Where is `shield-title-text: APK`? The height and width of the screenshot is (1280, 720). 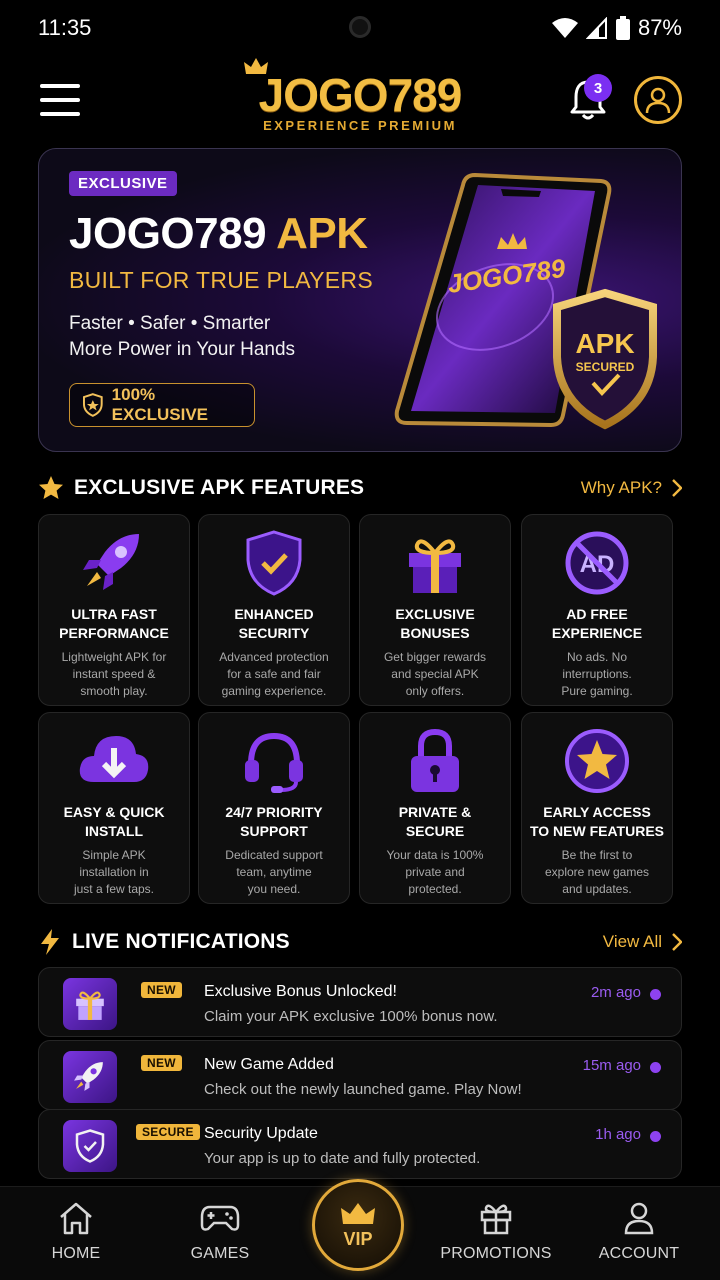
shield-title-text: APK is located at coordinates (604, 343).